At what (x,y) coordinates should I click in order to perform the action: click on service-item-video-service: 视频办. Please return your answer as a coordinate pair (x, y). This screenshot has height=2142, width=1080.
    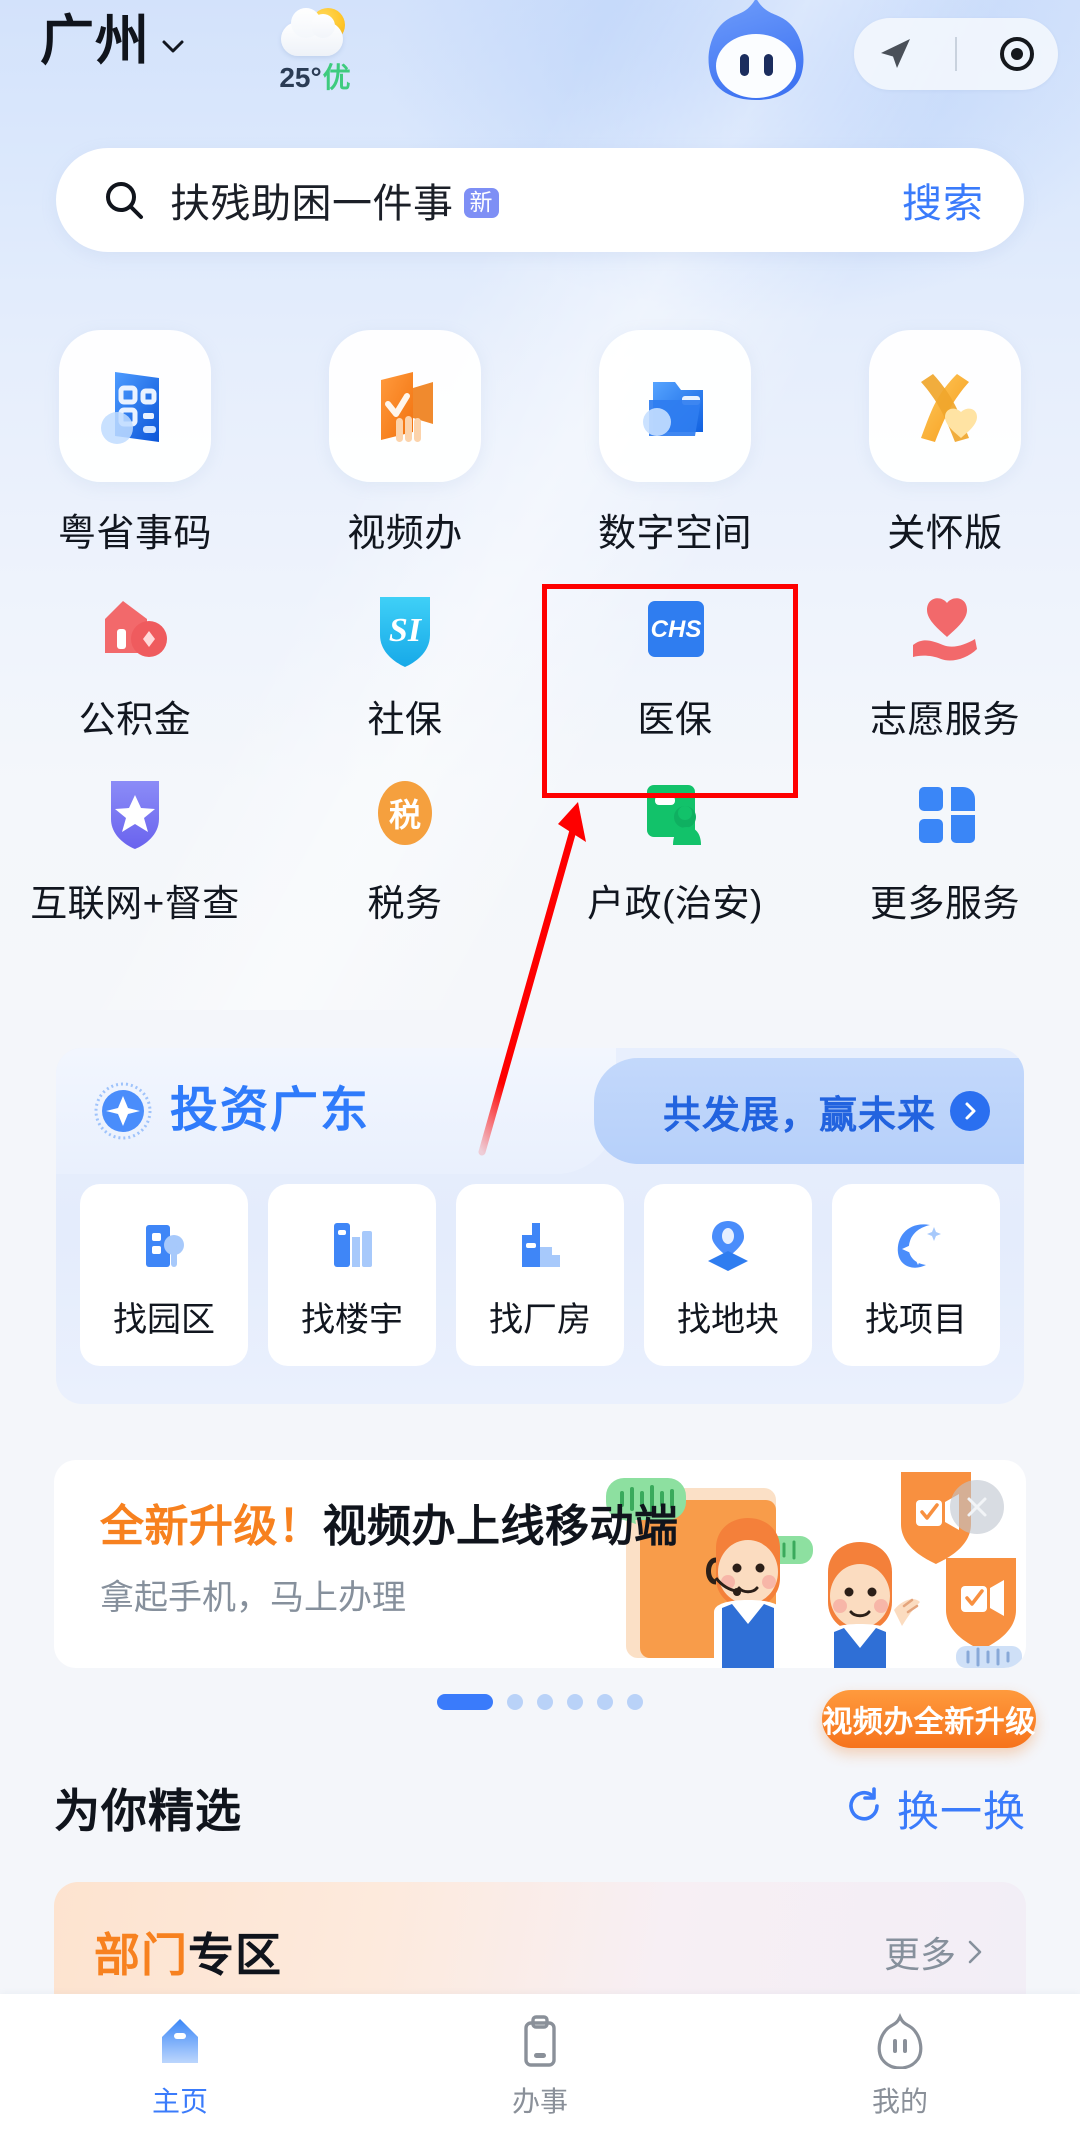
    Looking at the image, I should click on (405, 443).